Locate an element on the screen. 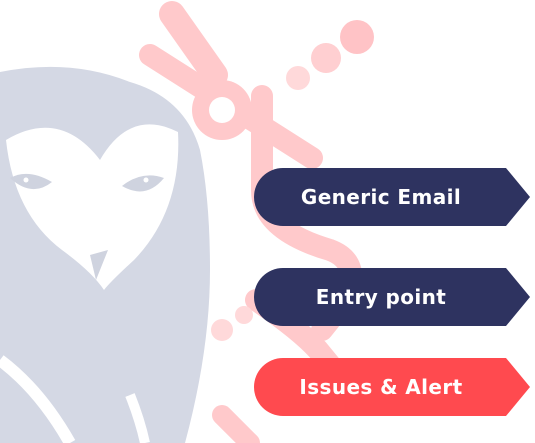  generic-email-label: Generic Email is located at coordinates (381, 197).